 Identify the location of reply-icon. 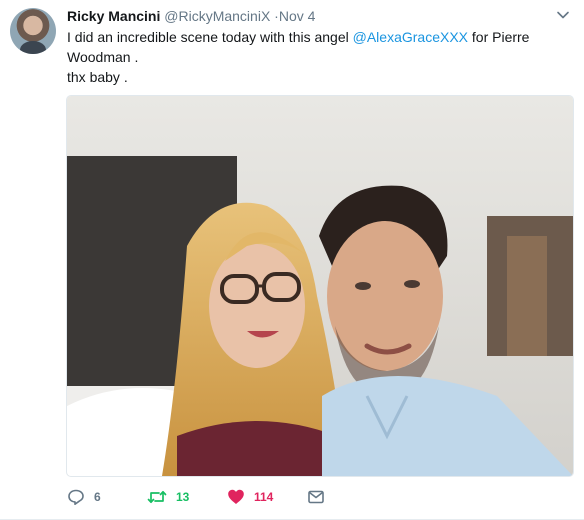
(76, 497).